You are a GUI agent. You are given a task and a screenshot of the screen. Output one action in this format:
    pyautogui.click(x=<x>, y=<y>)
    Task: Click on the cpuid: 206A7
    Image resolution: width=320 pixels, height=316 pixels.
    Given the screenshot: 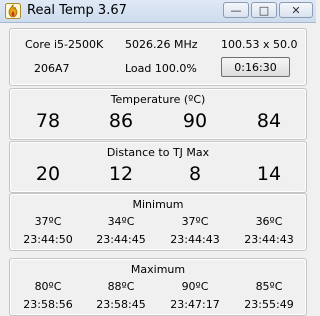 What is the action you would take?
    pyautogui.click(x=52, y=68)
    